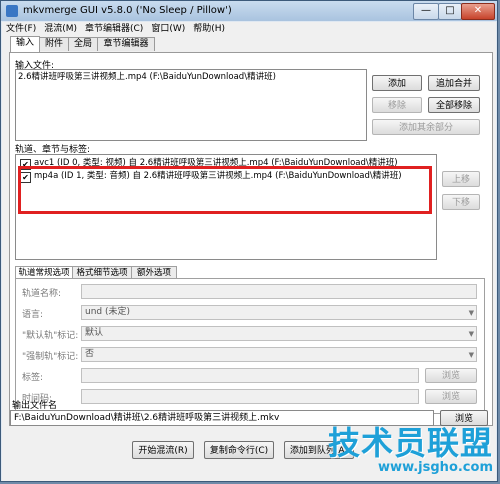  What do you see at coordinates (250, 396) in the screenshot?
I see `timecodes-input` at bounding box center [250, 396].